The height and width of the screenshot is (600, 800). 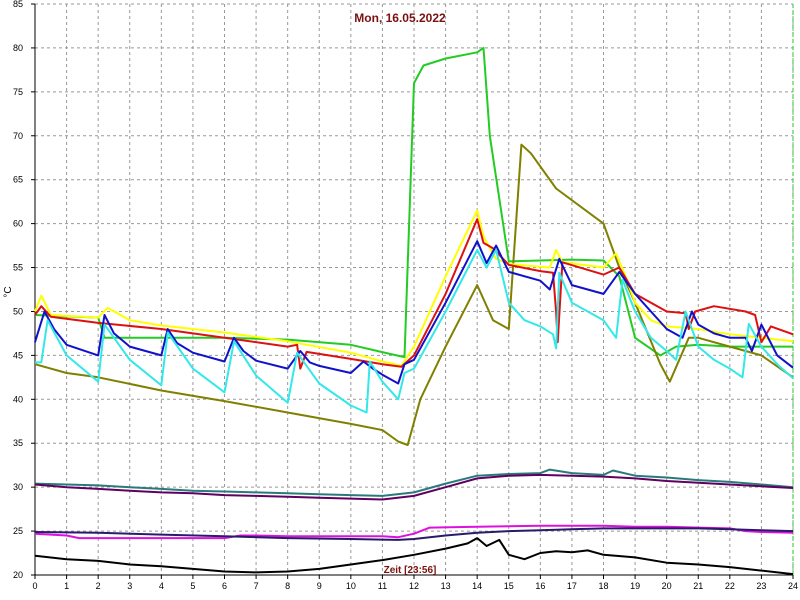 I want to click on x-tick-label: 7, so click(x=256, y=586).